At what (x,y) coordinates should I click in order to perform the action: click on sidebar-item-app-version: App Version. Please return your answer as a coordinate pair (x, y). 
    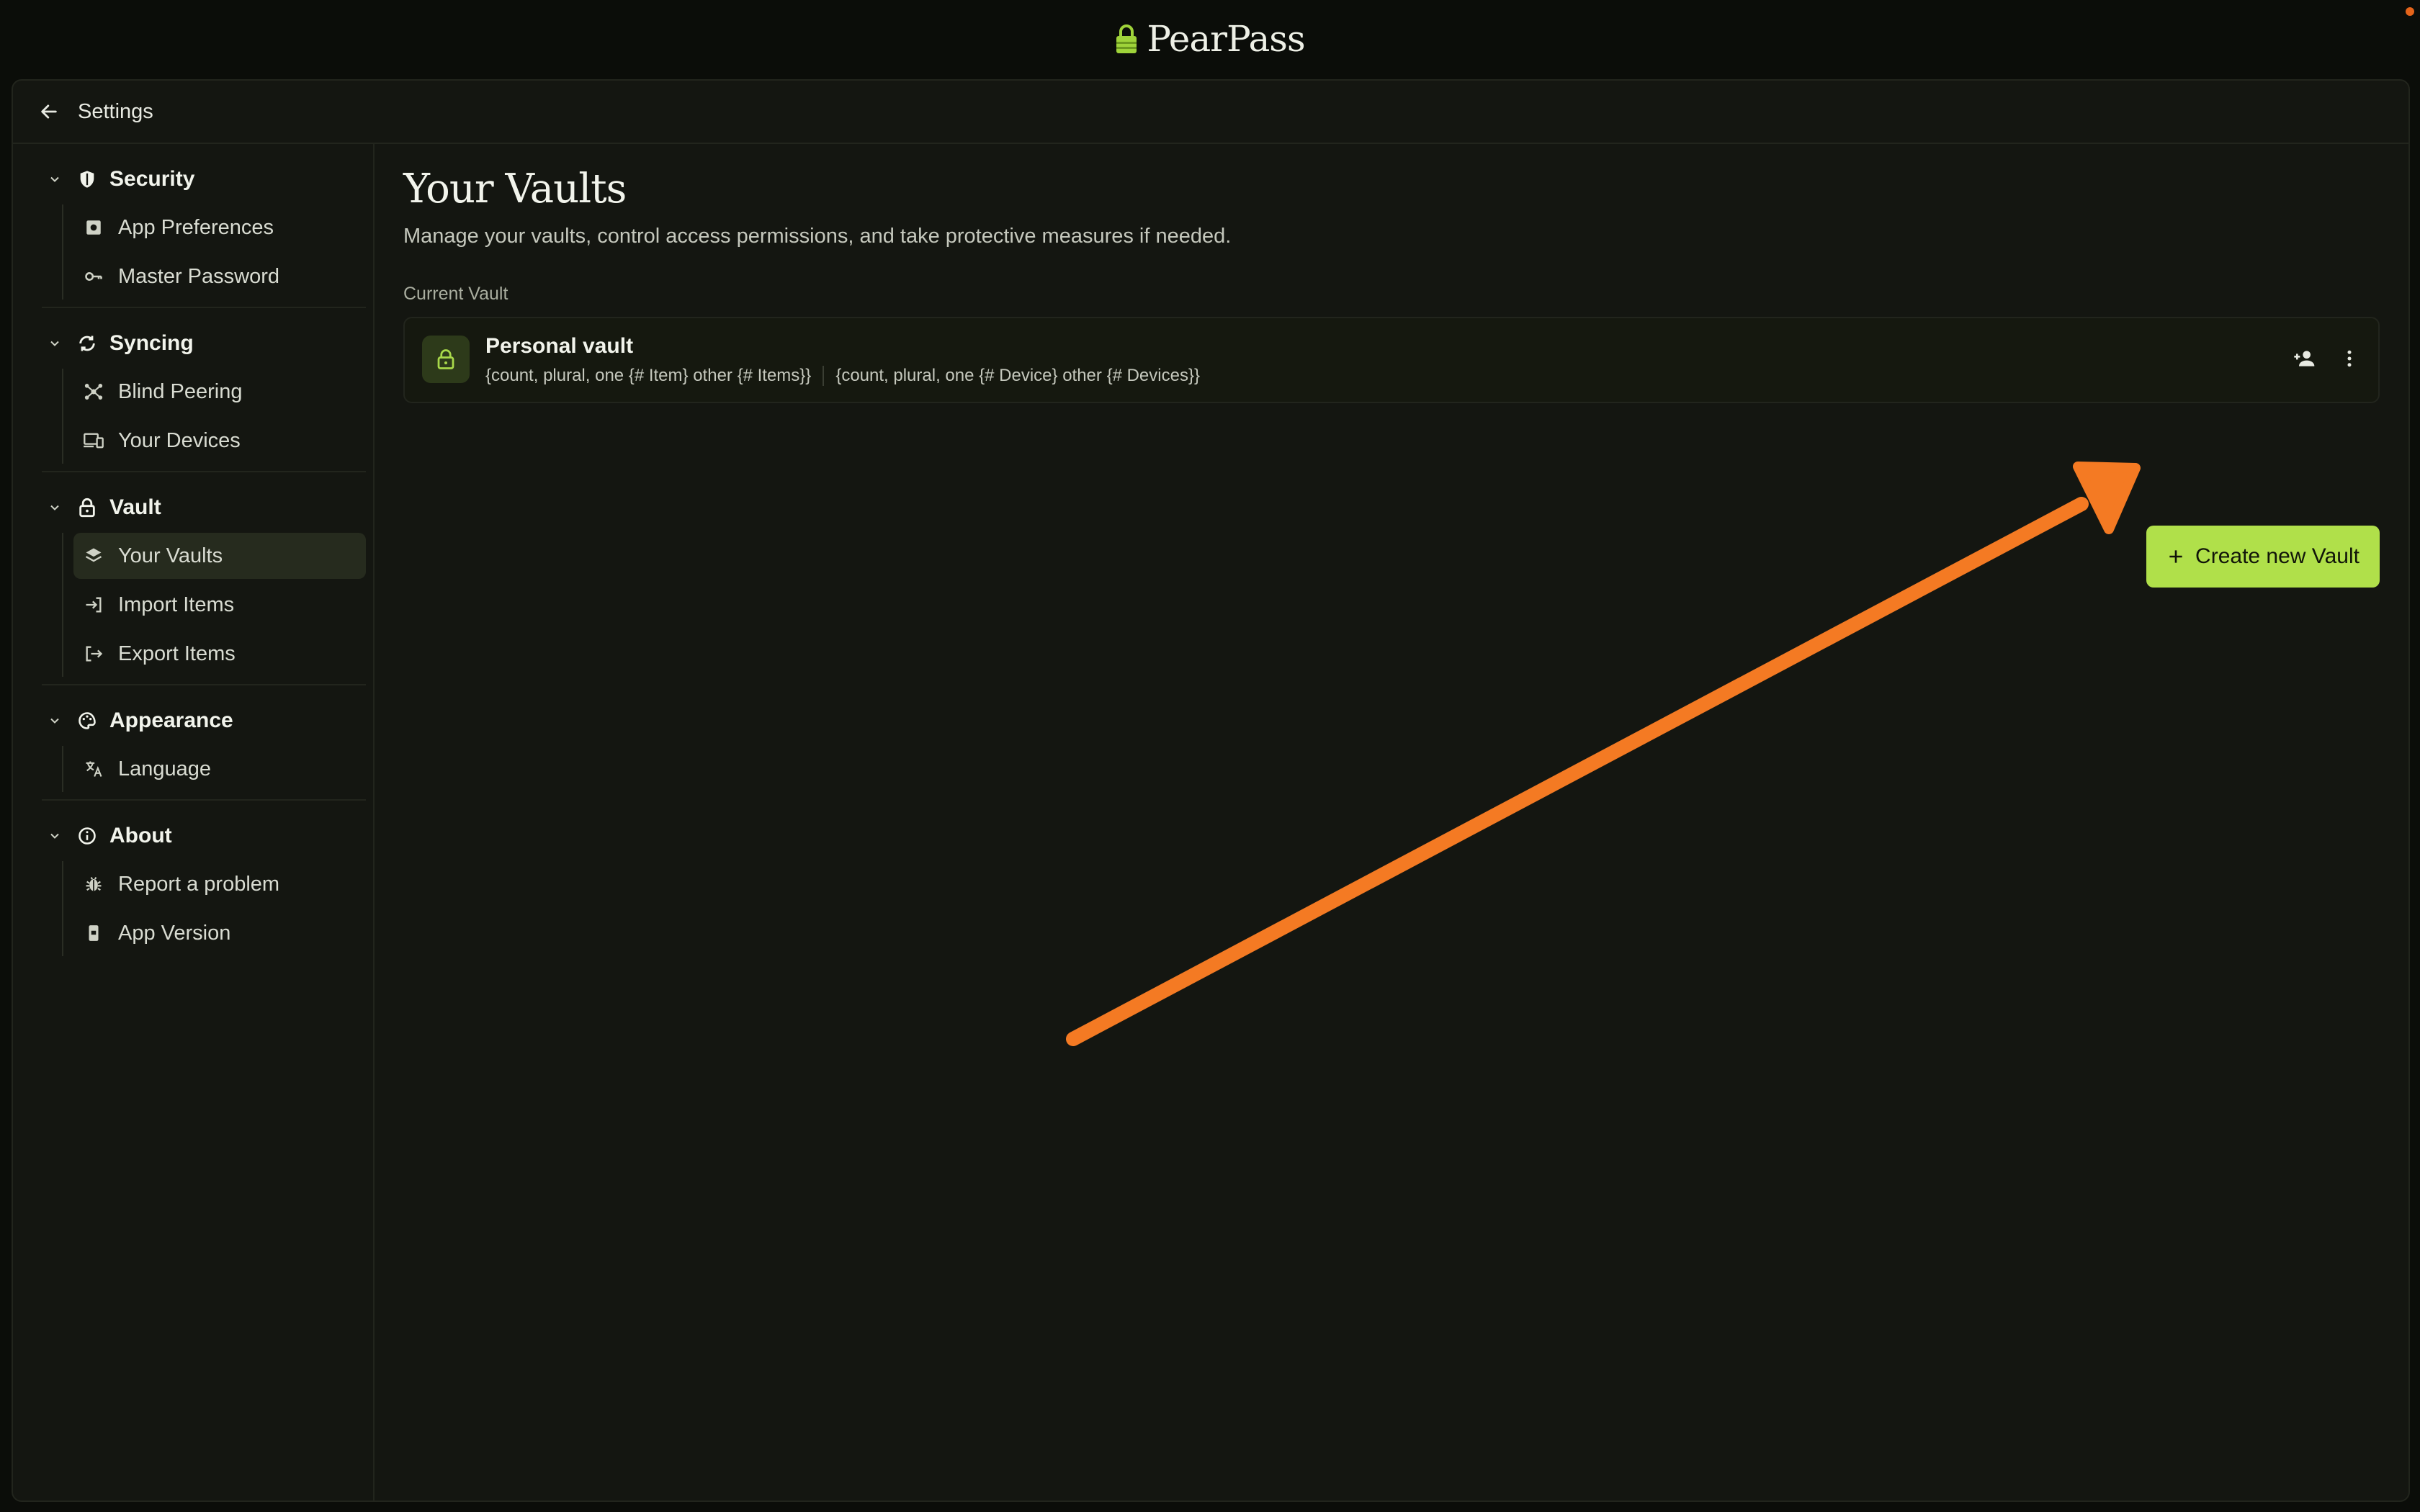
    Looking at the image, I should click on (220, 933).